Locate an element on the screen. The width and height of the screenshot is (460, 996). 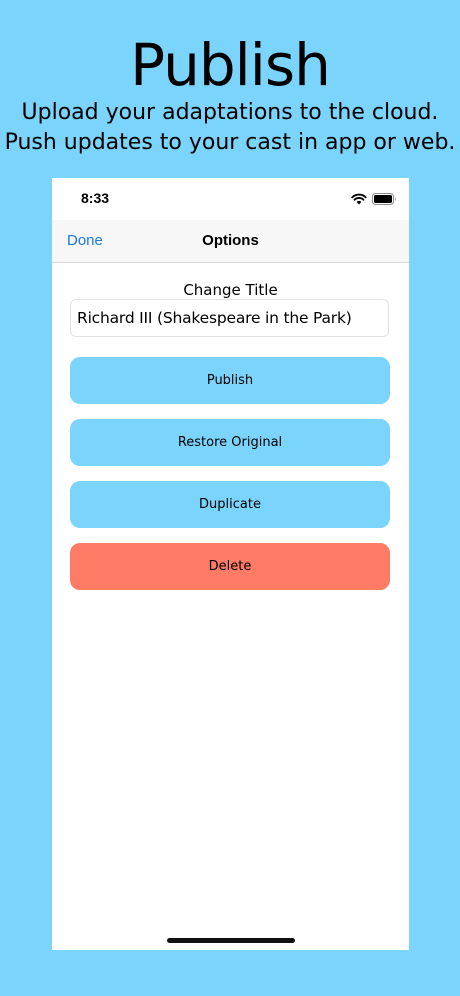
navigation-bar: Done Options is located at coordinates (230, 241).